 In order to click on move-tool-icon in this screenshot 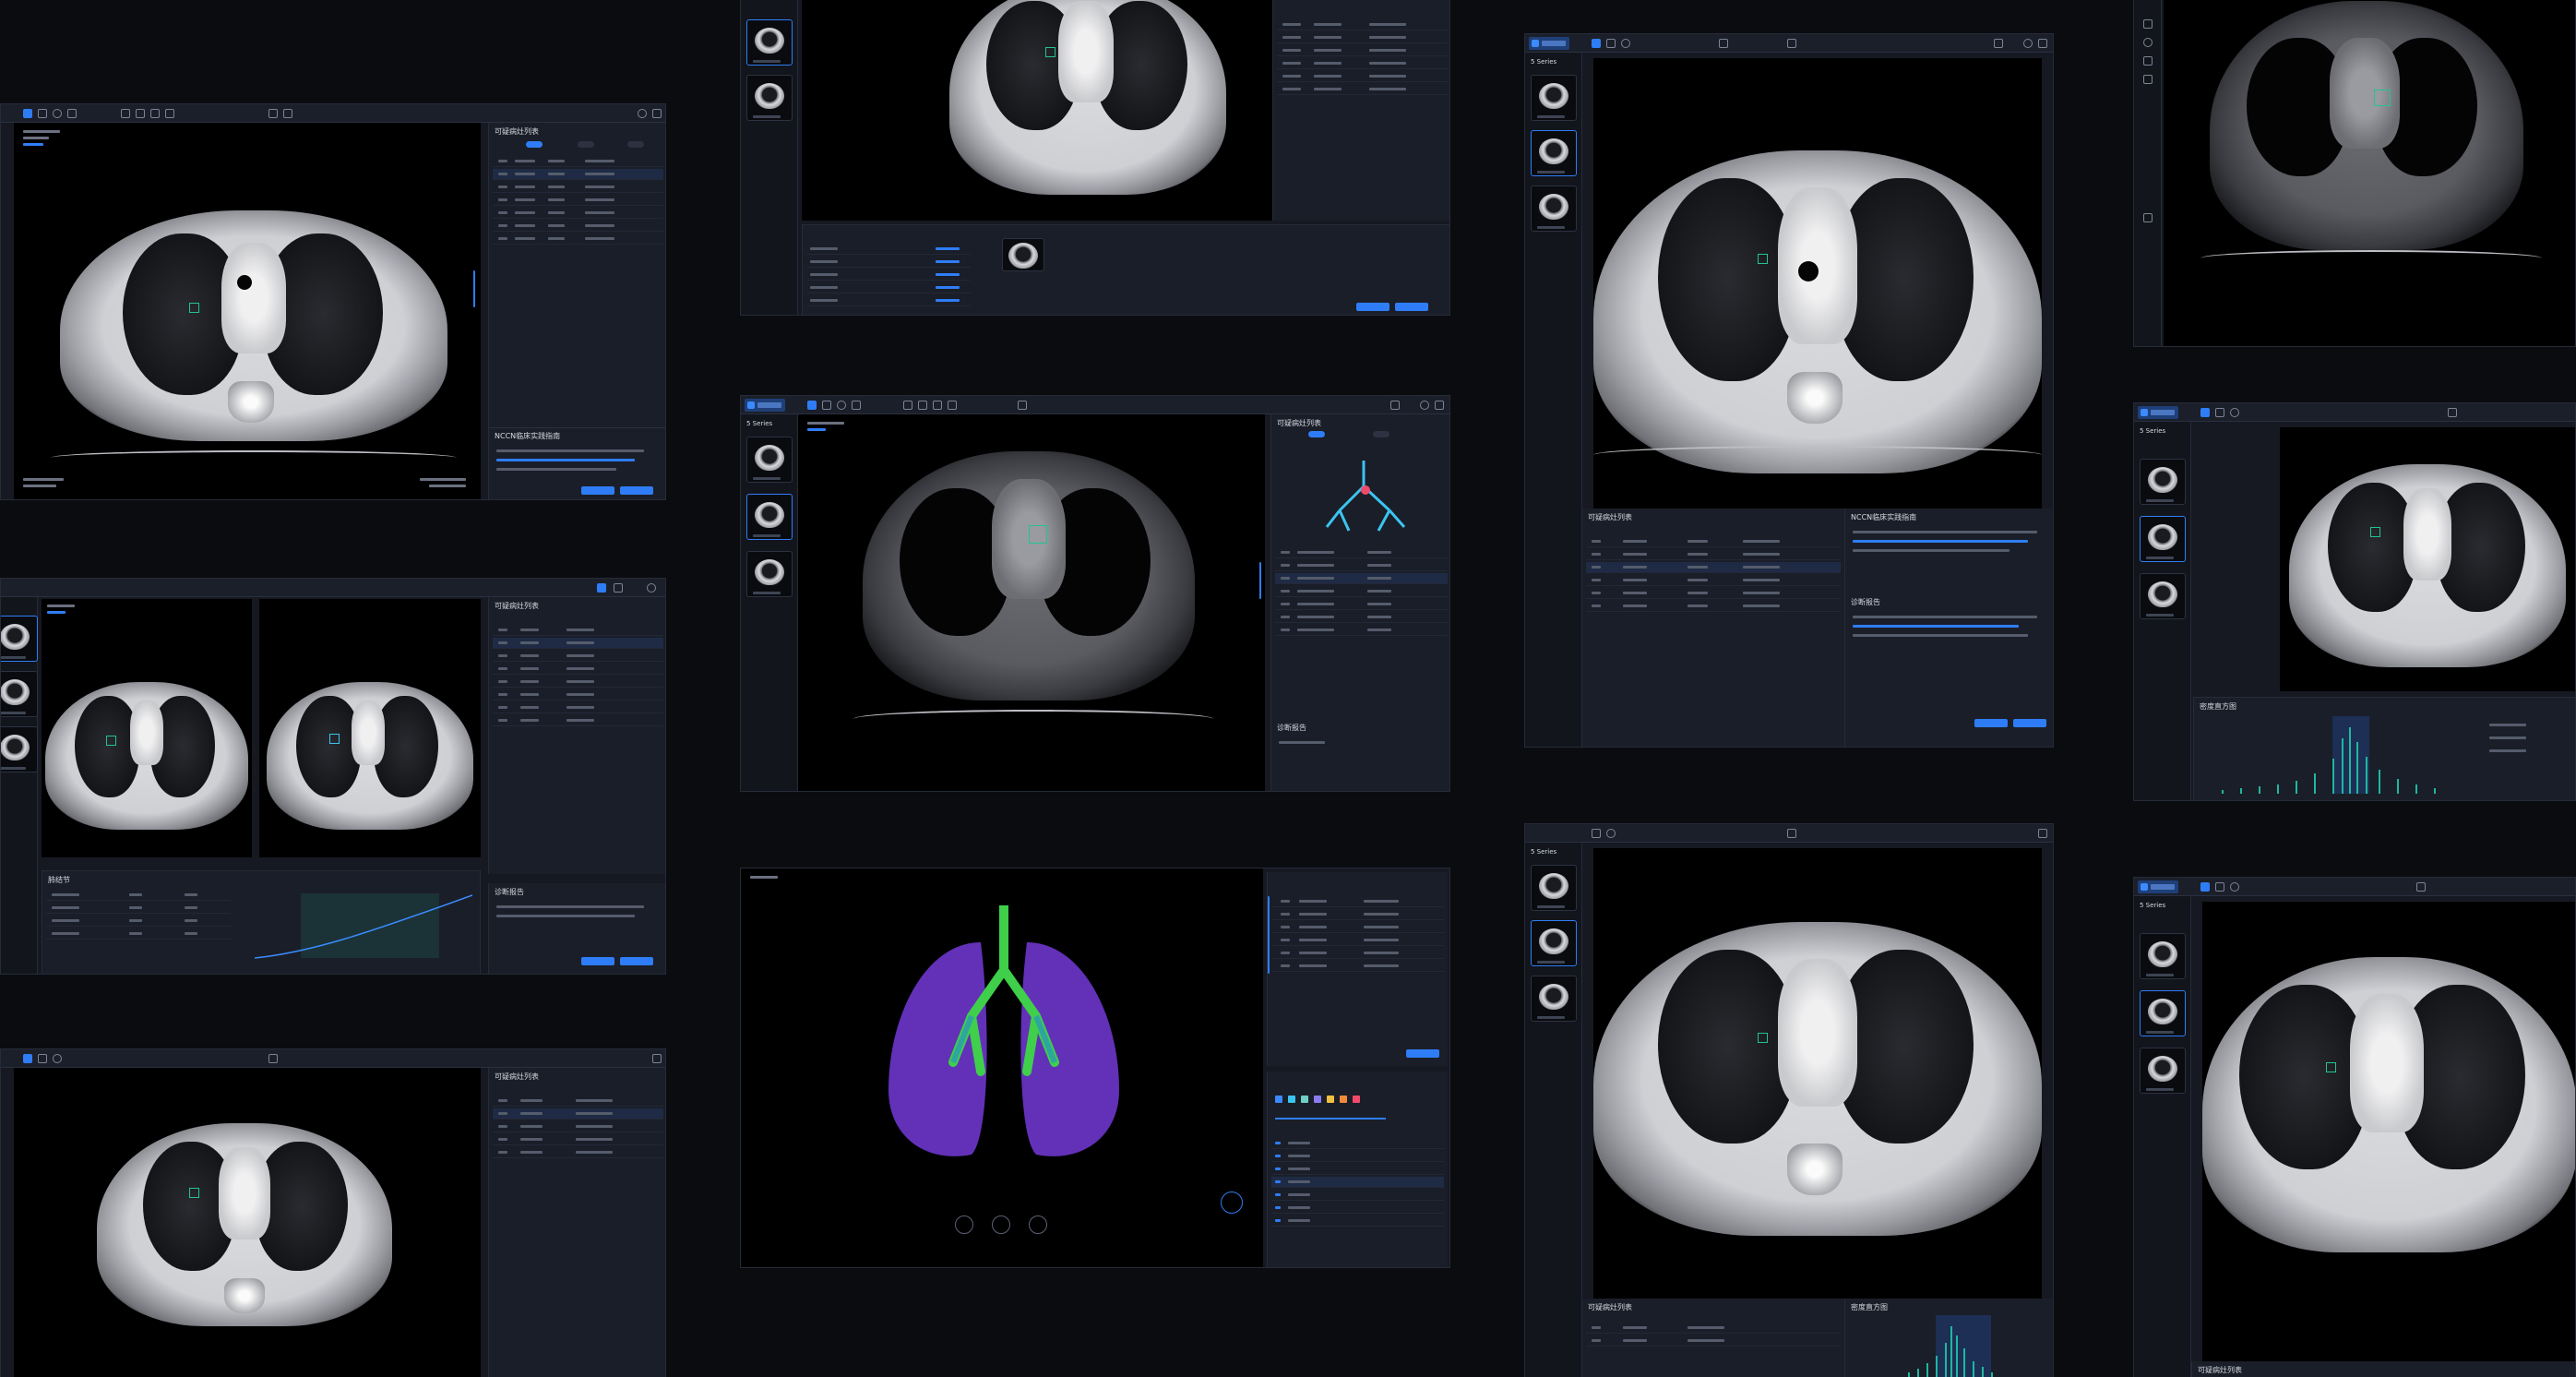, I will do `click(964, 1224)`.